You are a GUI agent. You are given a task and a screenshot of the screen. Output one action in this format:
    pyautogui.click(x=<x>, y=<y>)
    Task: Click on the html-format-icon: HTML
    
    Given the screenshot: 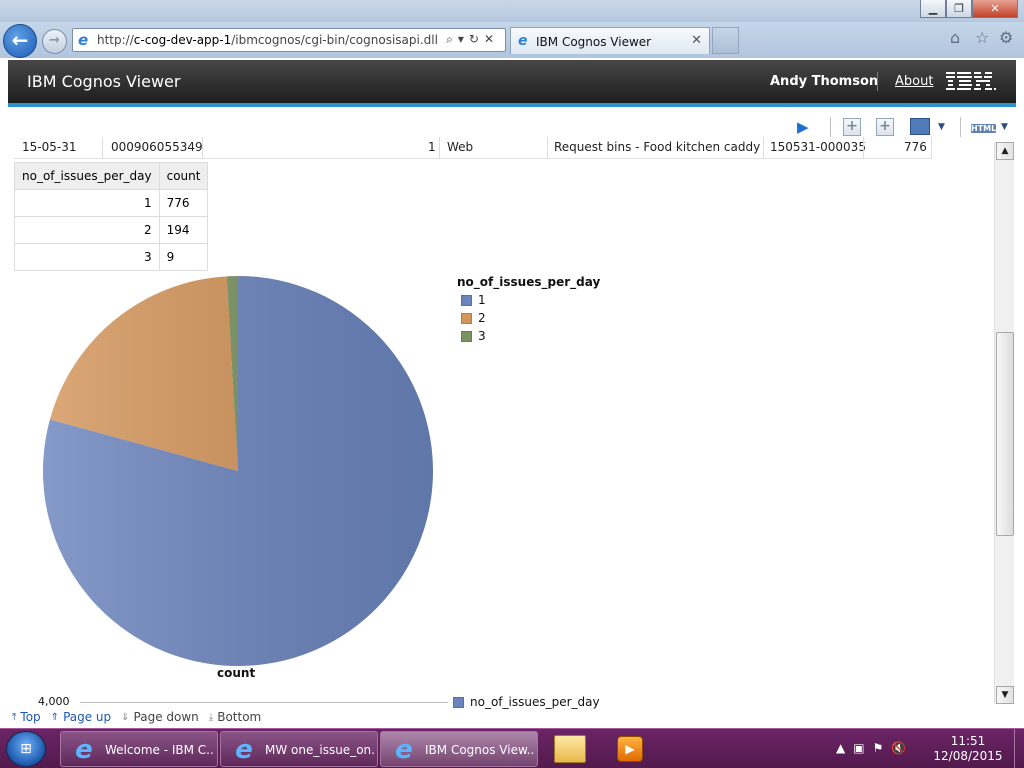 What is the action you would take?
    pyautogui.click(x=984, y=127)
    